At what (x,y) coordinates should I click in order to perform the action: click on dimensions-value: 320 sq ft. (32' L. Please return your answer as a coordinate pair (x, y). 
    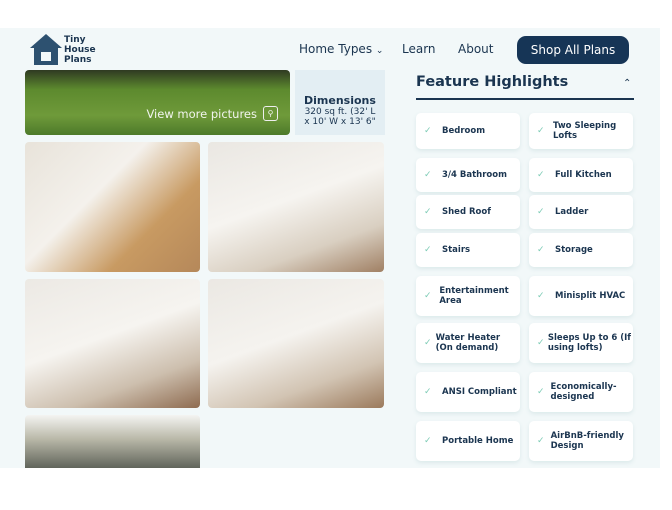
    Looking at the image, I should click on (340, 112).